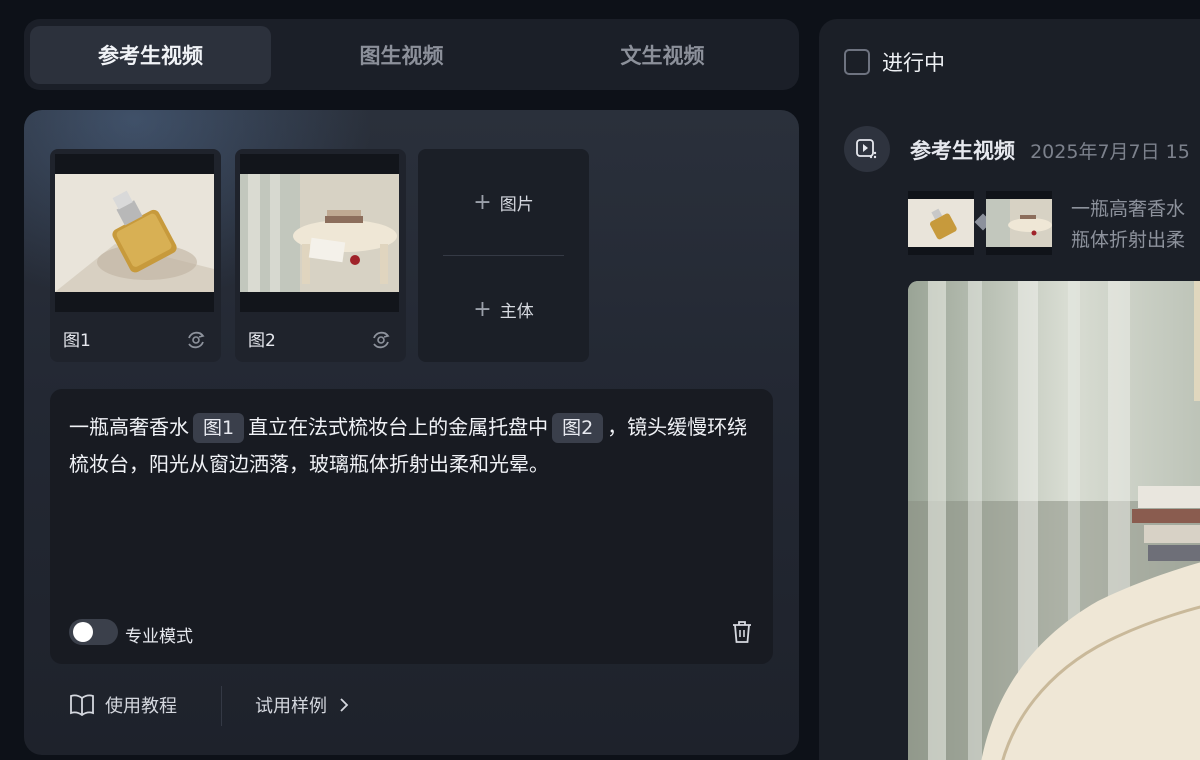 This screenshot has height=760, width=1200. What do you see at coordinates (867, 149) in the screenshot?
I see `video-task-icon` at bounding box center [867, 149].